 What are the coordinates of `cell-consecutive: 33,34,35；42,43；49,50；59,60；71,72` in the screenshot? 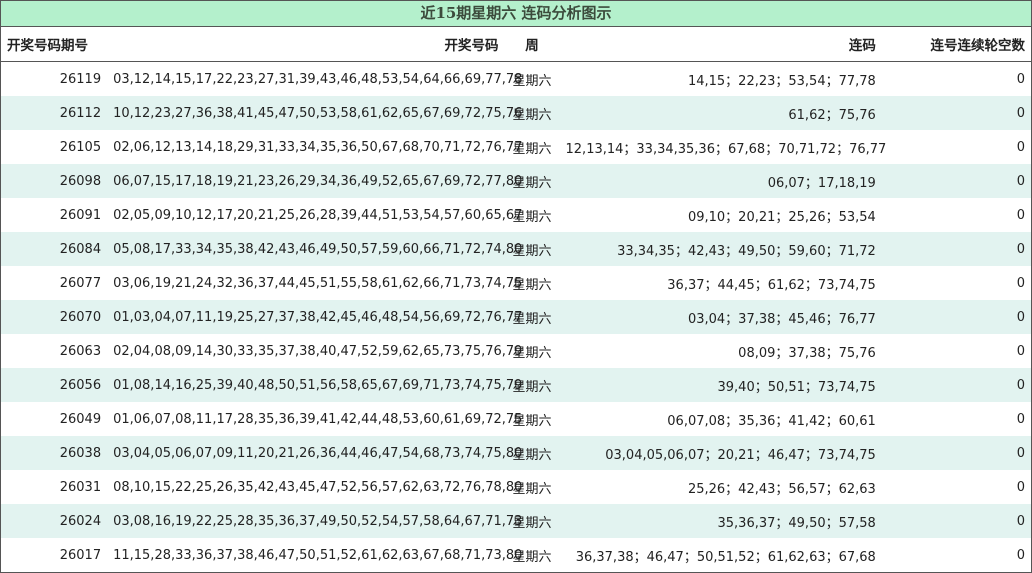 It's located at (720, 249).